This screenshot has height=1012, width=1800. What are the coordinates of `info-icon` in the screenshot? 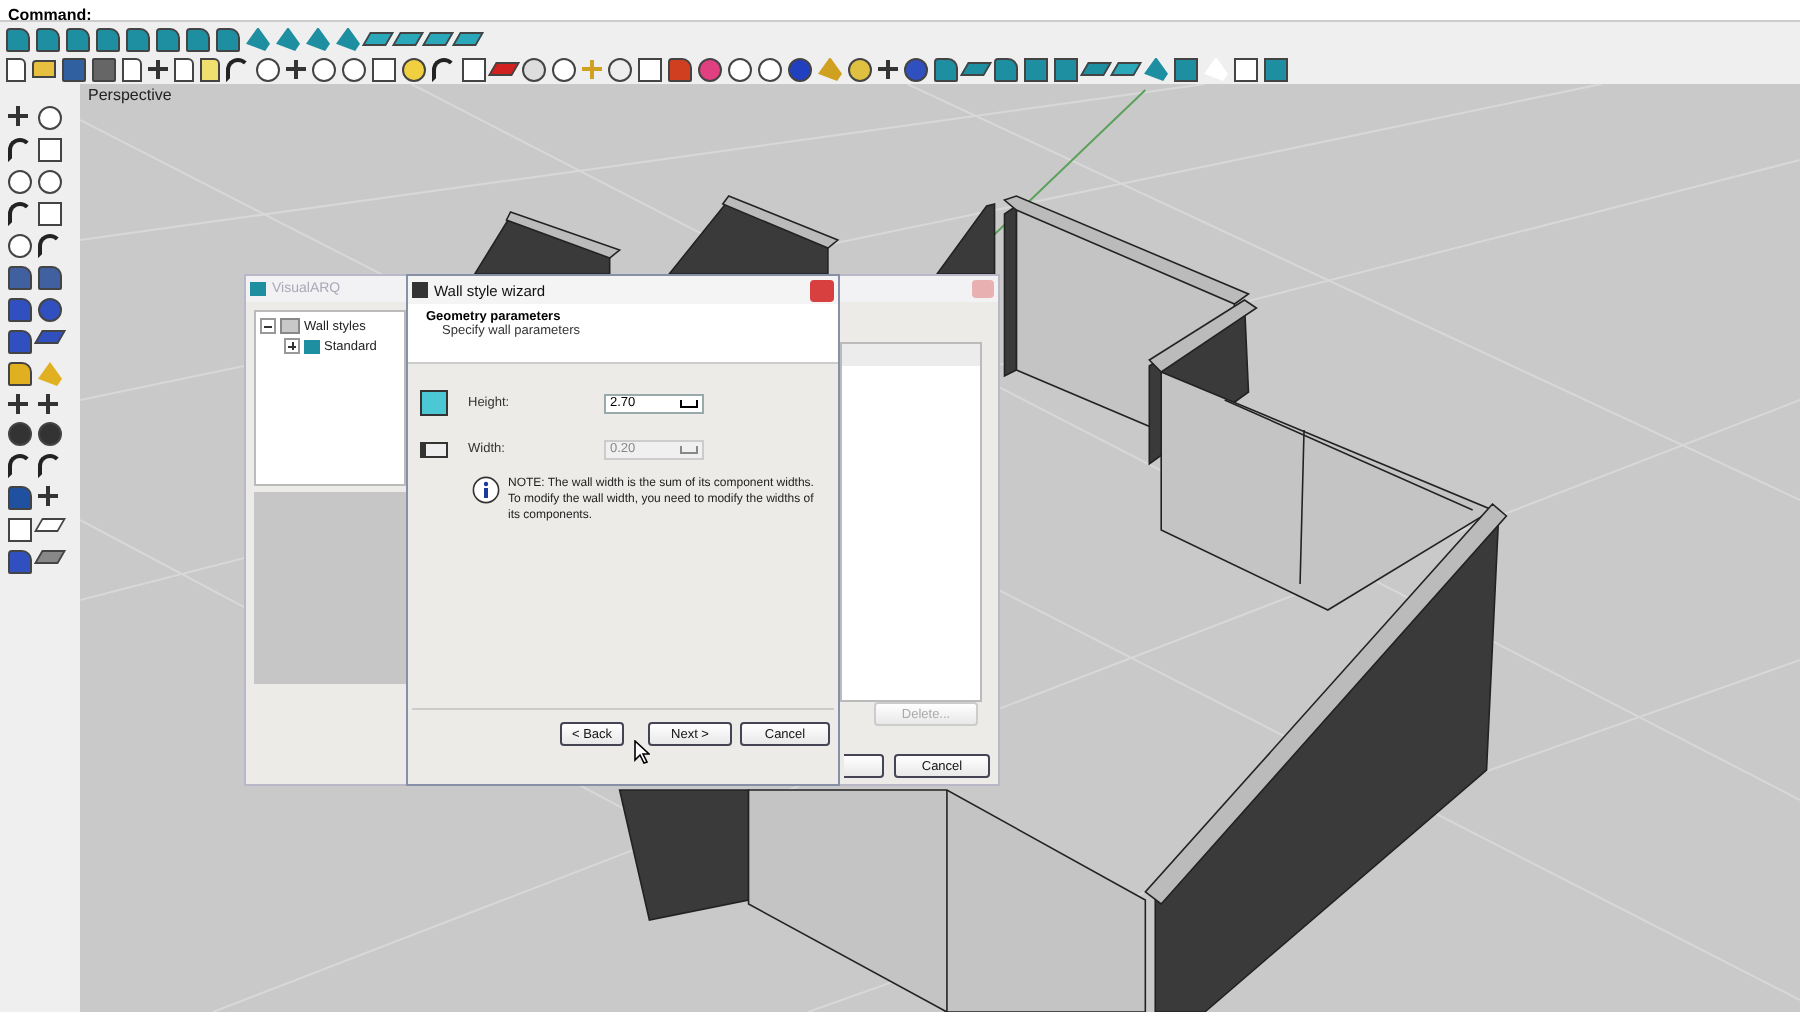 It's located at (486, 490).